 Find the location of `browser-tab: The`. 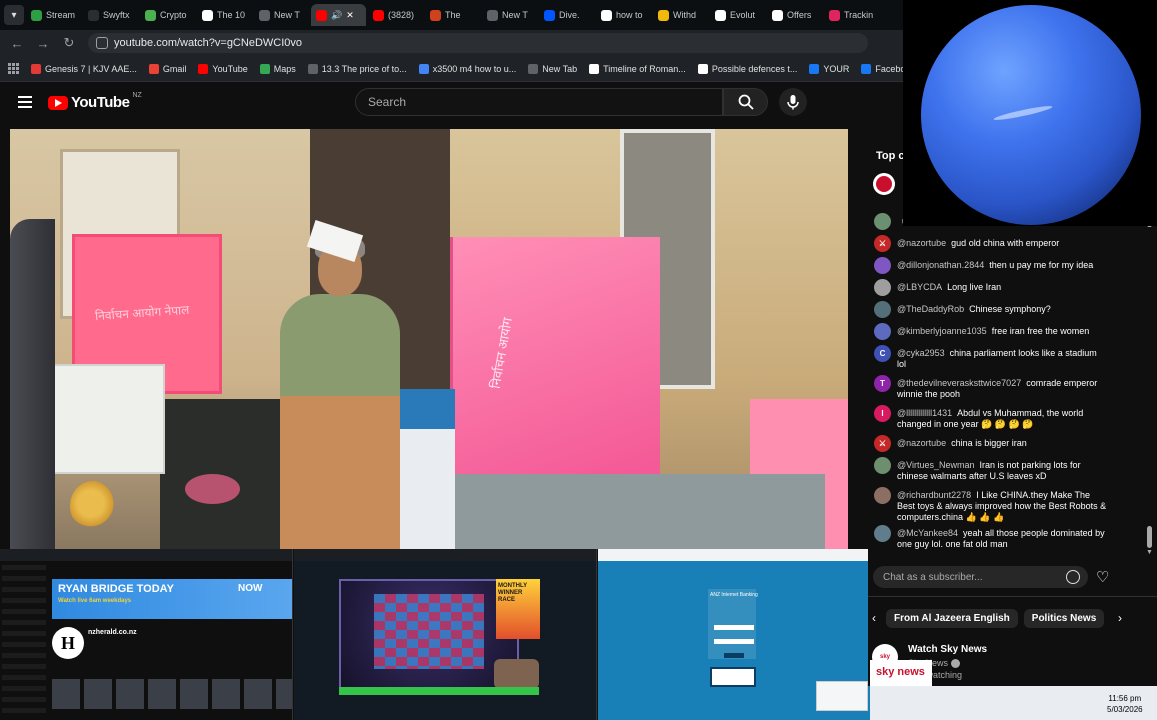

browser-tab: The is located at coordinates (452, 15).